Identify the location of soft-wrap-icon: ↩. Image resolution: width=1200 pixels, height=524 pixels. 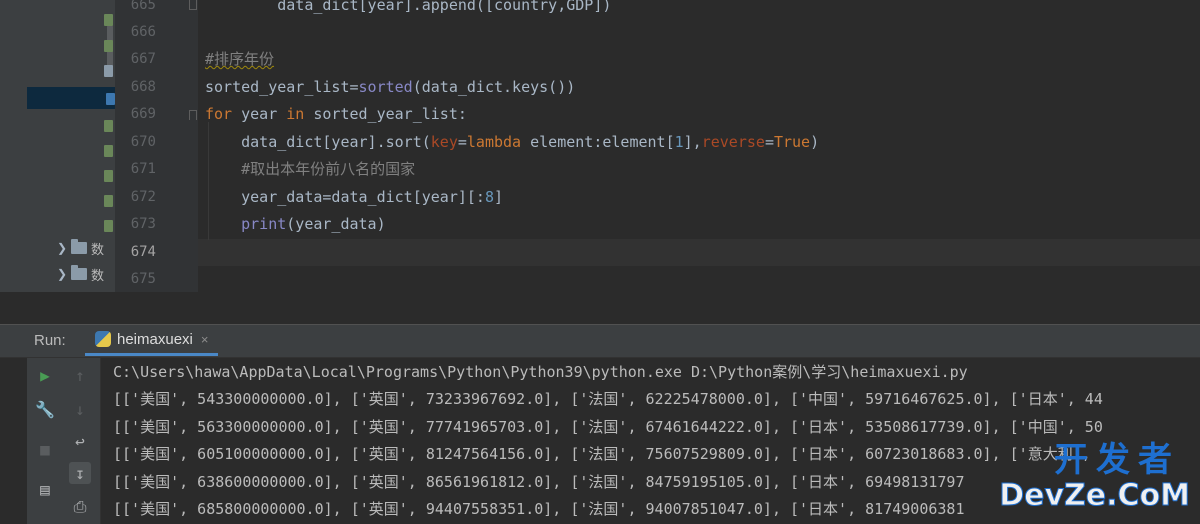
(80, 441).